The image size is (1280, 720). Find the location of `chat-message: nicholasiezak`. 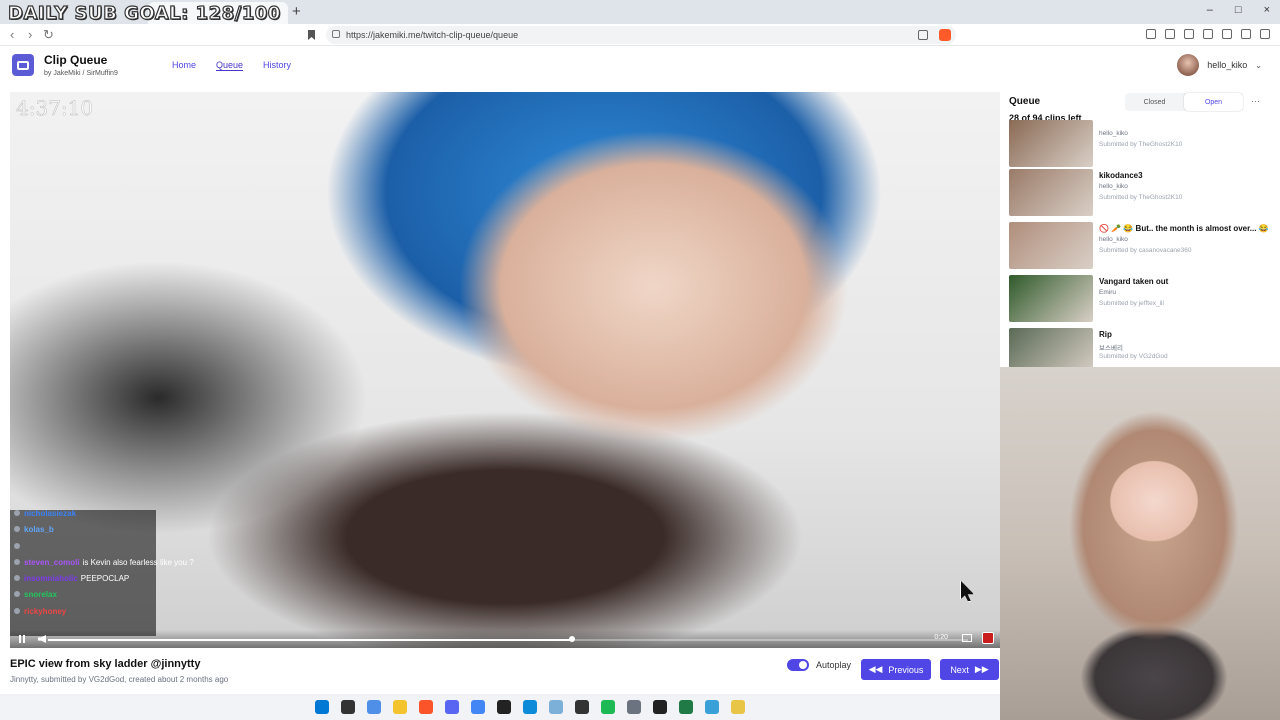

chat-message: nicholasiezak is located at coordinates (85, 514).